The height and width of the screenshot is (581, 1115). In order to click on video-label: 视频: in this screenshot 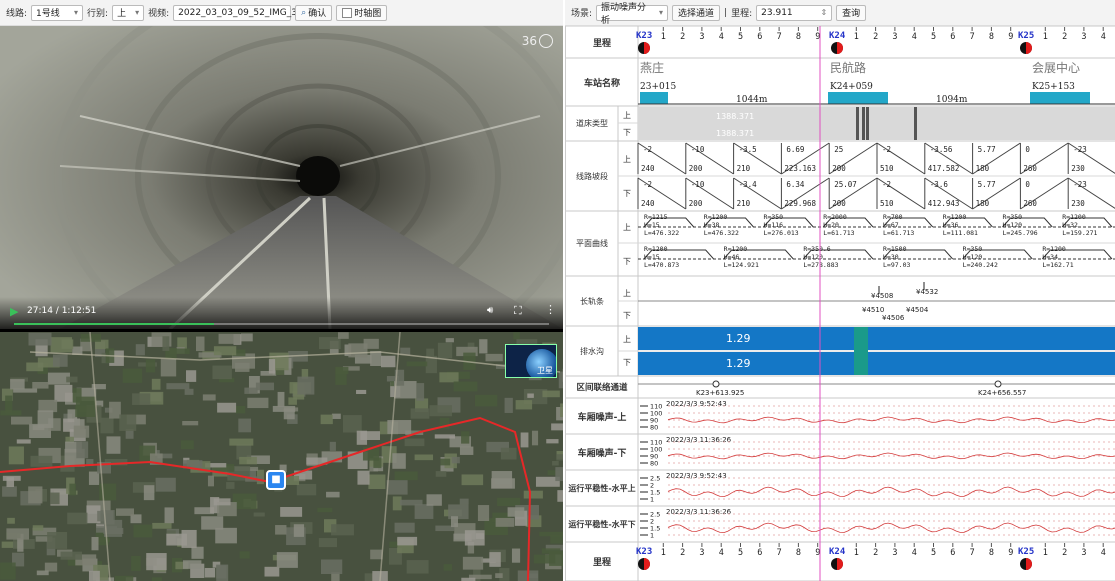, I will do `click(159, 14)`.